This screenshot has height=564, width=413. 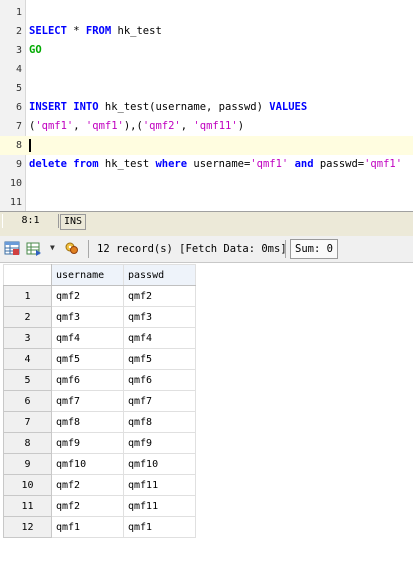 I want to click on sql-keyword: and, so click(x=304, y=164).